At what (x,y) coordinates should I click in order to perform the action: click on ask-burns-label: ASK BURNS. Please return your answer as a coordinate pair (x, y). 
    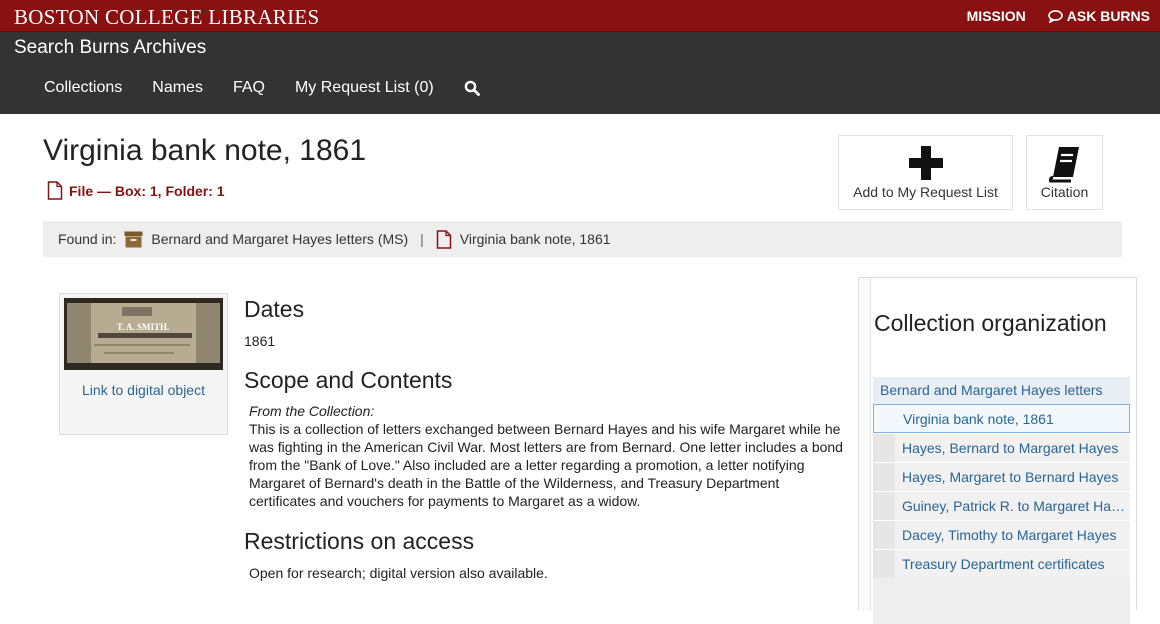
    Looking at the image, I should click on (1108, 16).